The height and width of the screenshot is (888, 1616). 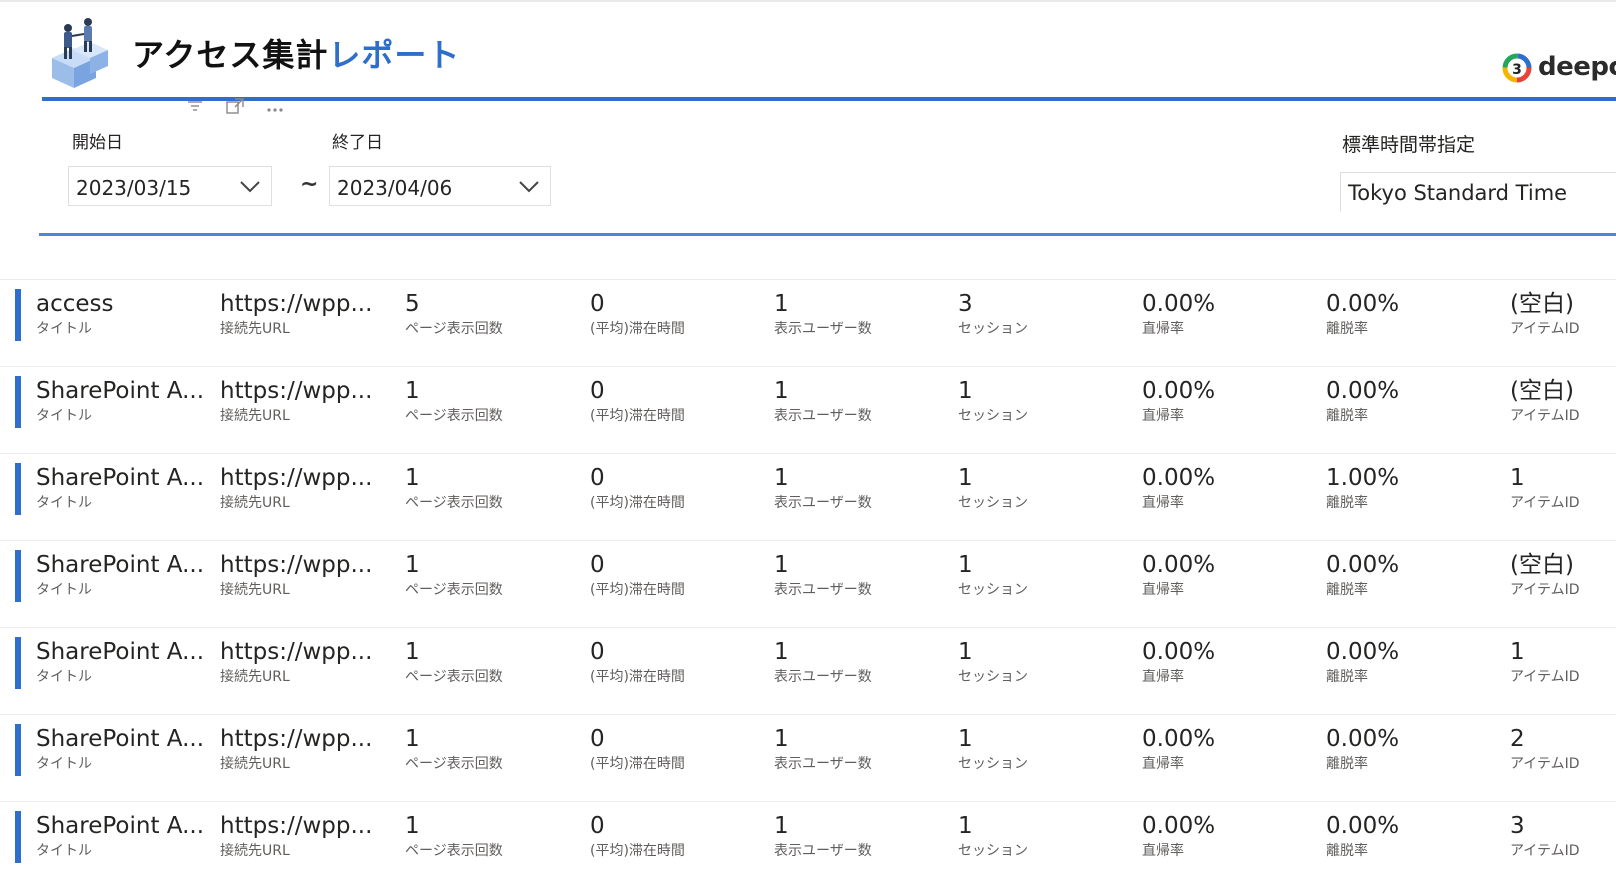 I want to click on focus-mode-icon, so click(x=235, y=106).